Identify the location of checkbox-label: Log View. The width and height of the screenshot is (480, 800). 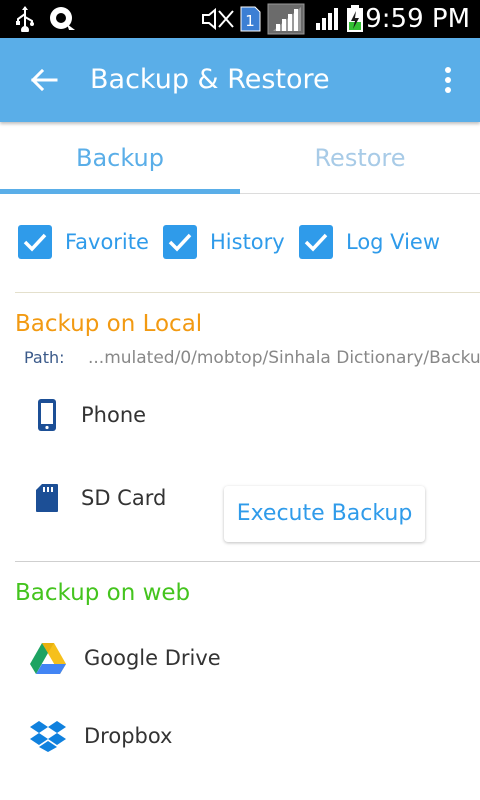
(393, 242).